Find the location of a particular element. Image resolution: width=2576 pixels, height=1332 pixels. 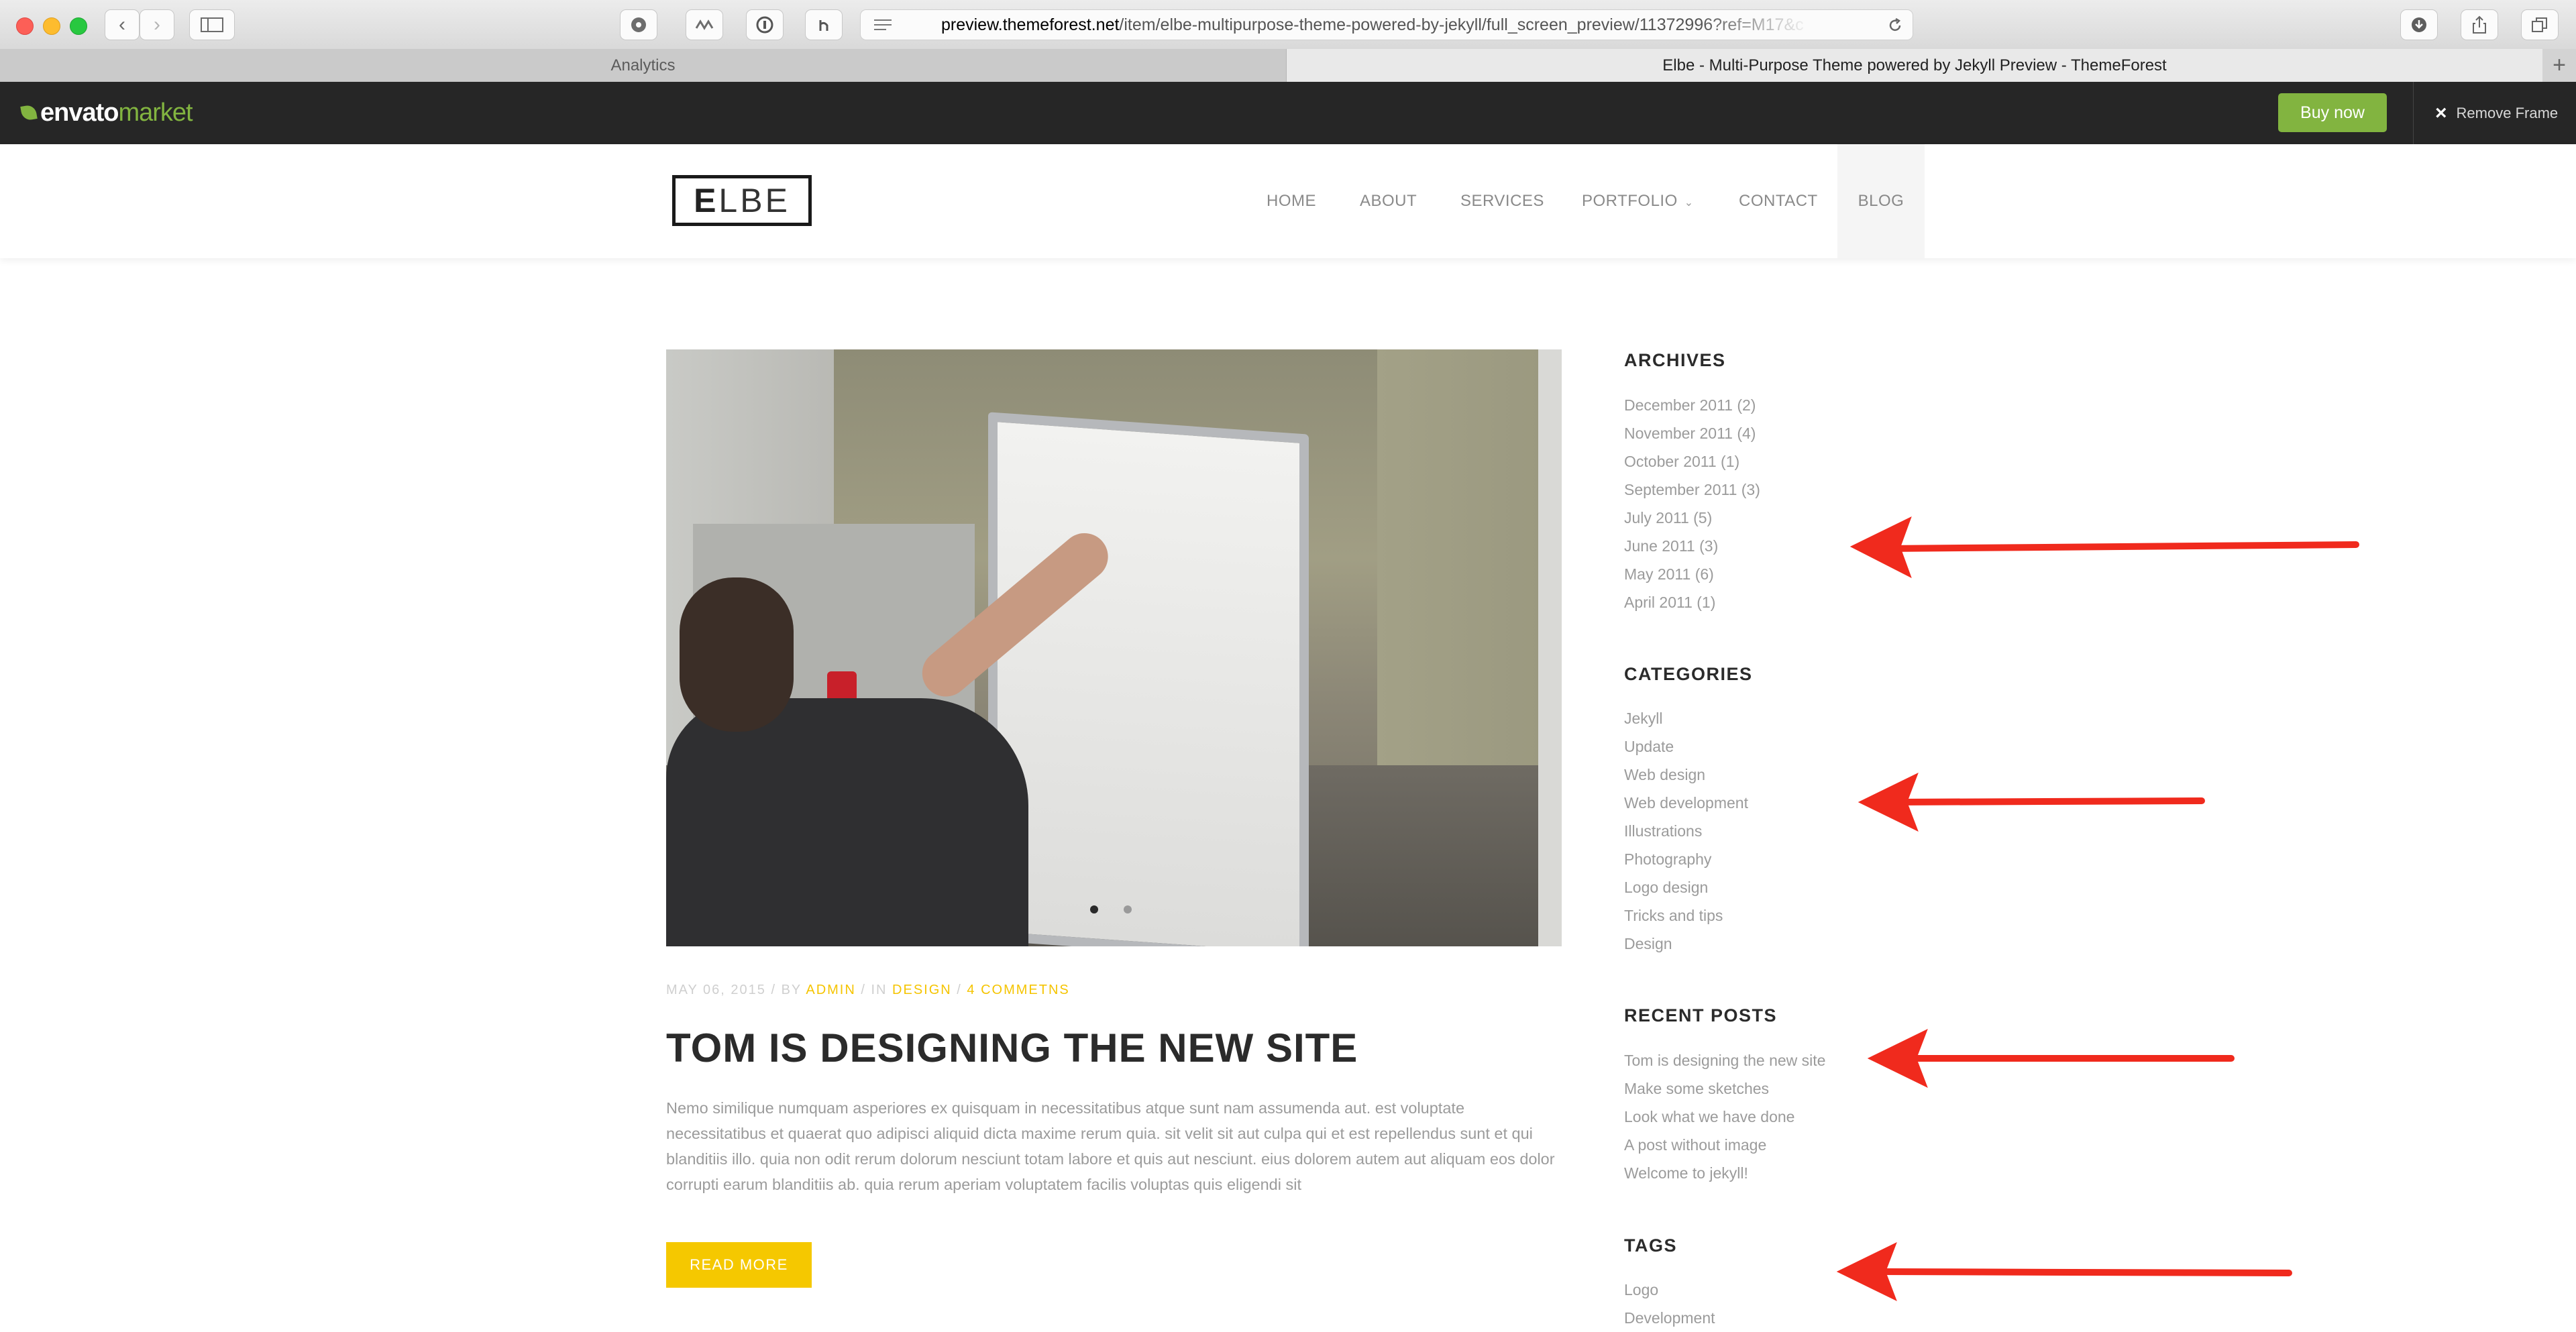

sidebar-icon is located at coordinates (212, 24).